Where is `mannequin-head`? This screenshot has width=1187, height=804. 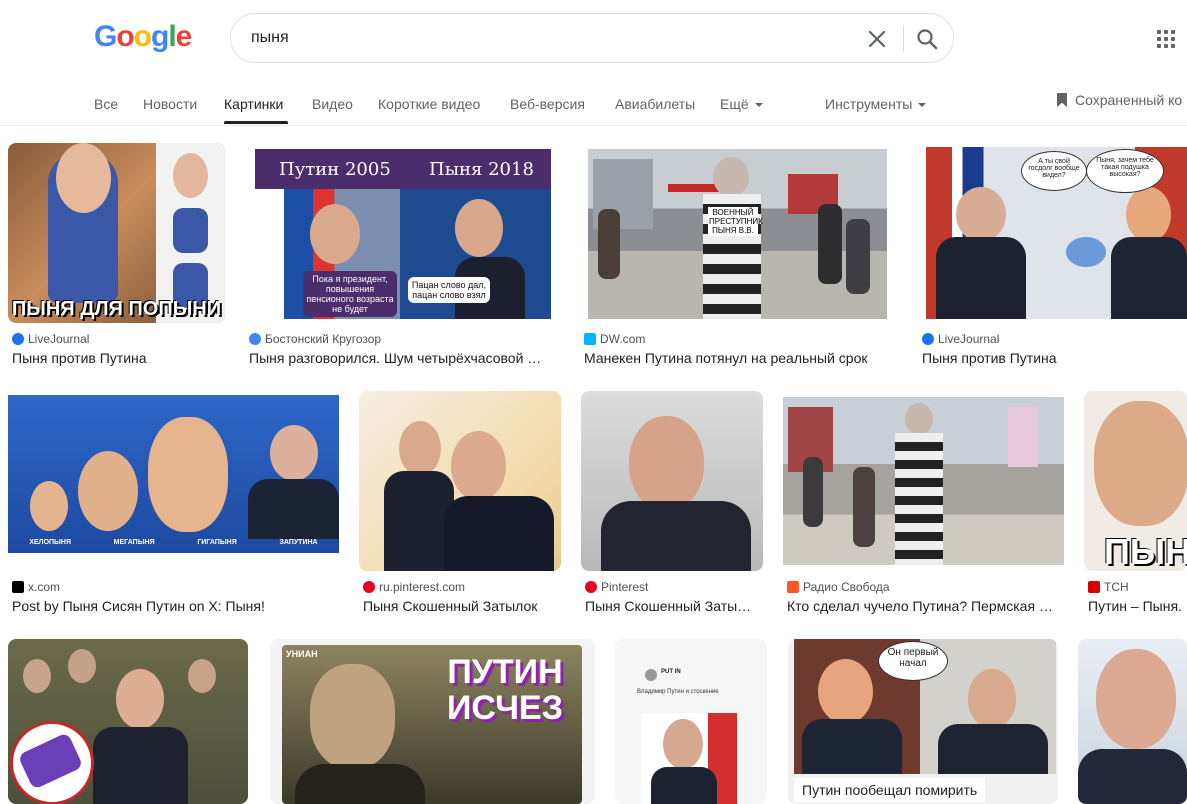
mannequin-head is located at coordinates (731, 177).